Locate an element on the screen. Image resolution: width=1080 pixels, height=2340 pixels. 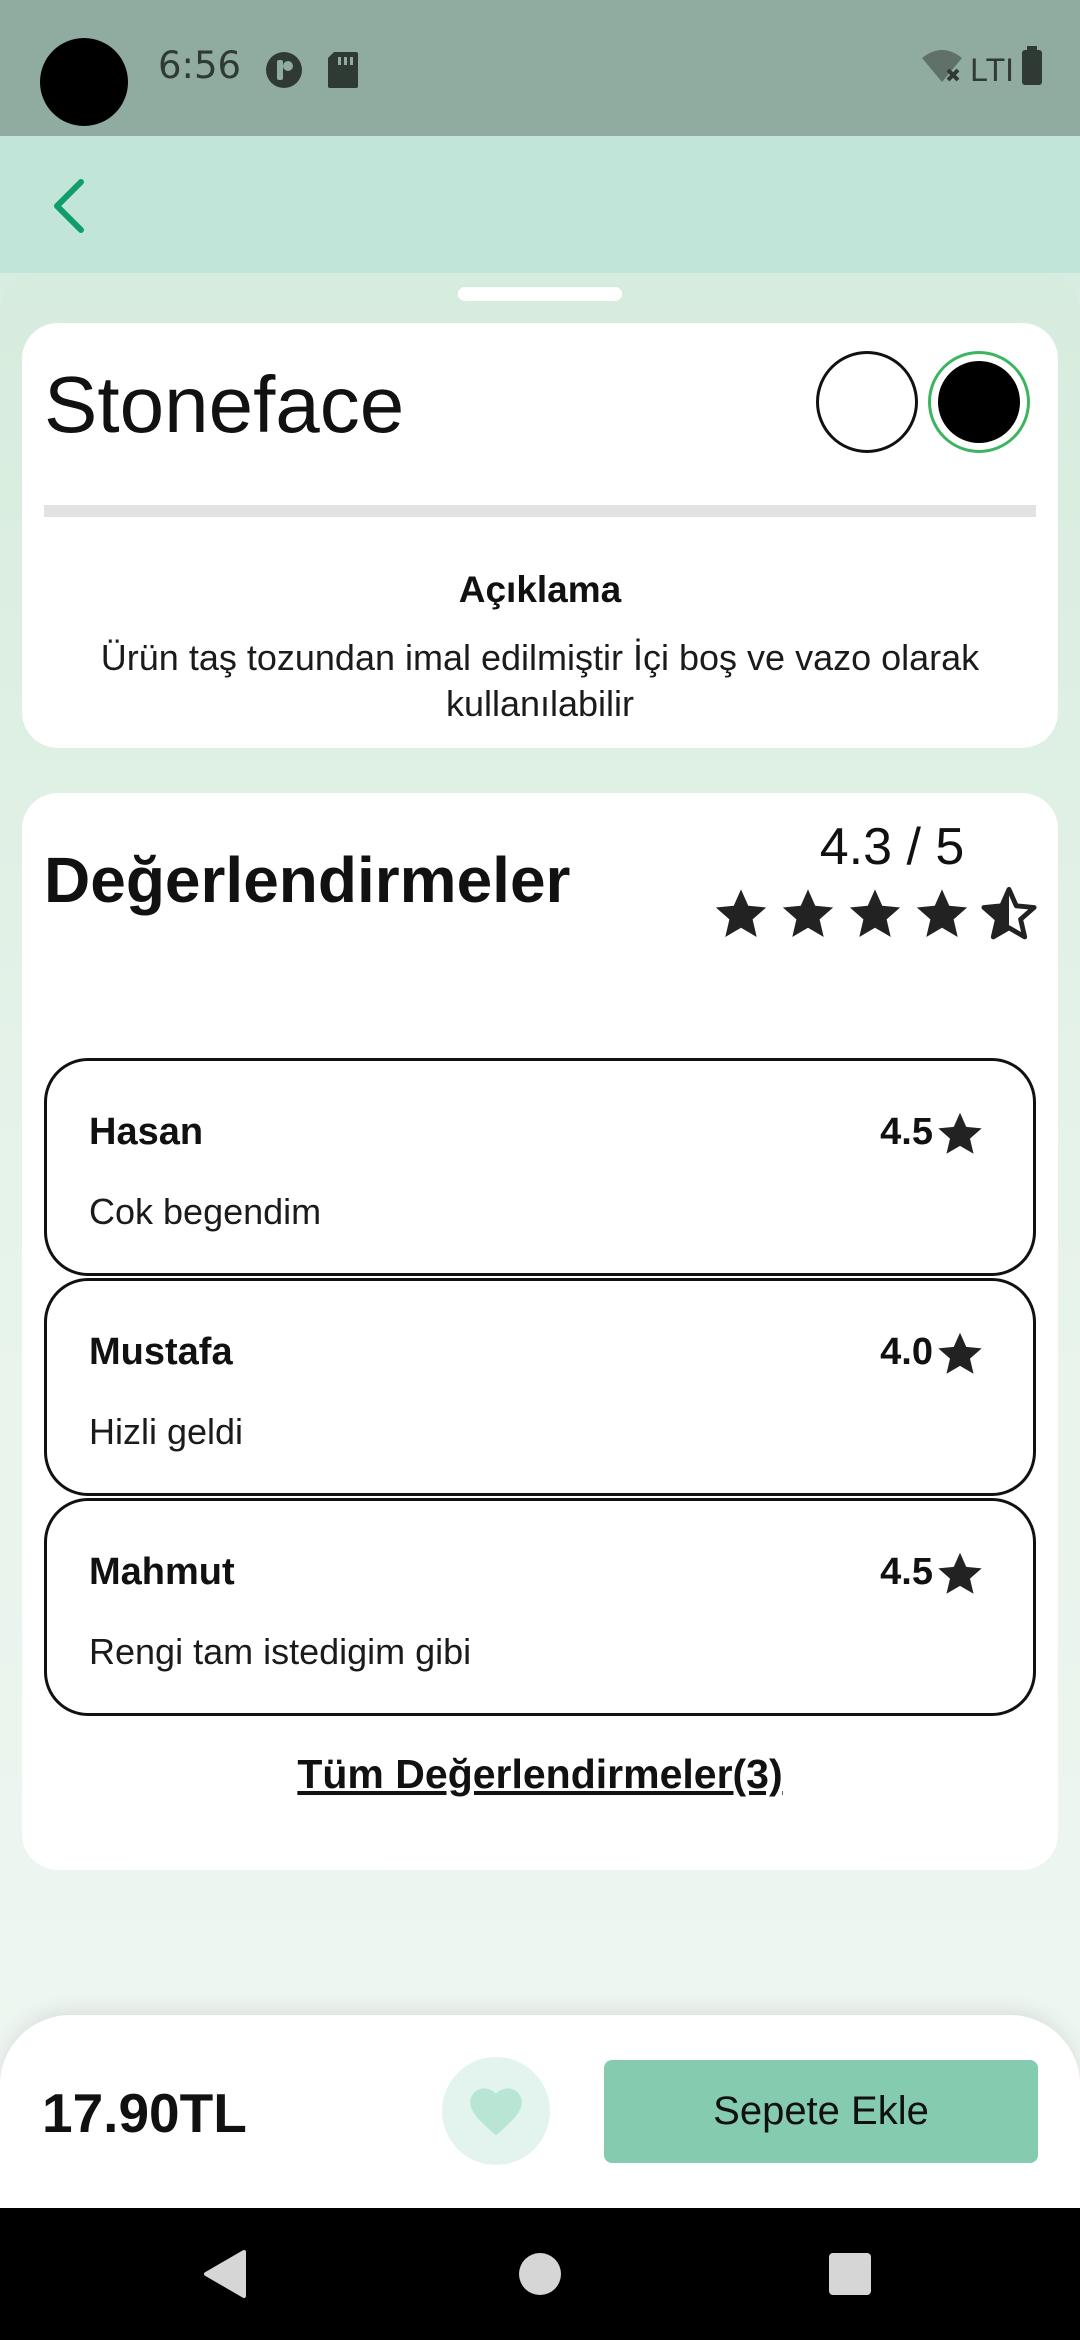
review-author: Hasan is located at coordinates (146, 1132).